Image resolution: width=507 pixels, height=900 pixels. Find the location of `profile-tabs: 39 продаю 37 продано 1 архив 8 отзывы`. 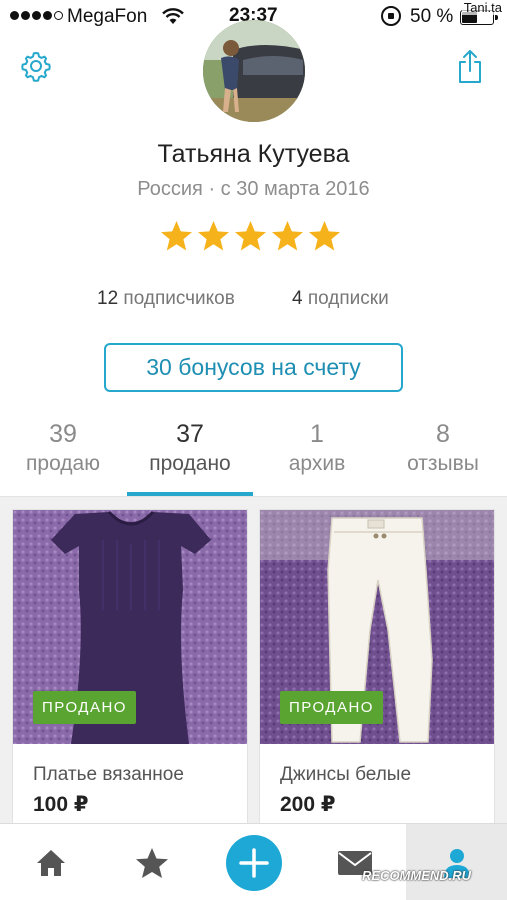

profile-tabs: 39 продаю 37 продано 1 архив 8 отзывы is located at coordinates (253, 458).